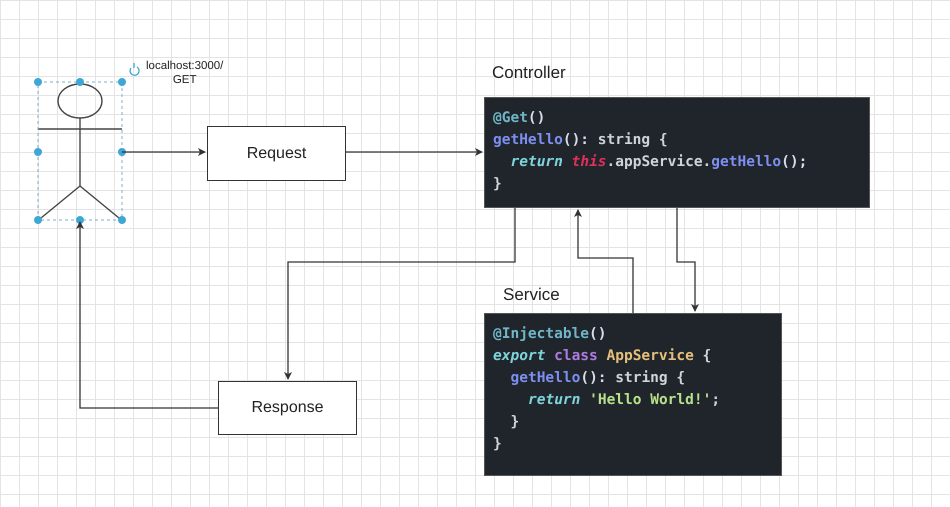 The image size is (950, 507). Describe the element at coordinates (276, 153) in the screenshot. I see `process-box: Request` at that location.